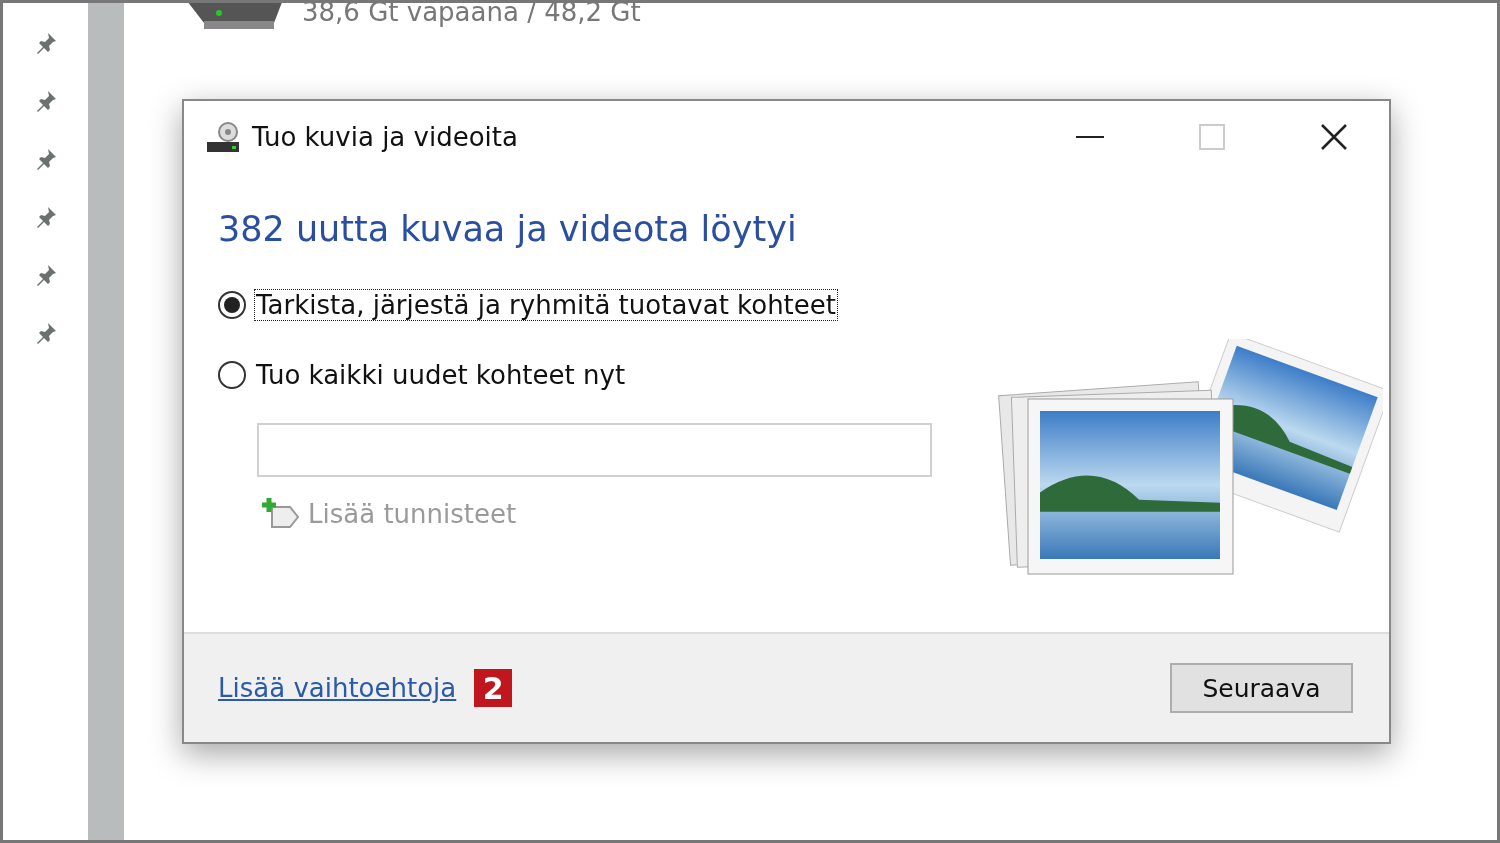 The width and height of the screenshot is (1500, 843). Describe the element at coordinates (508, 229) in the screenshot. I see `dialog-heading: 382 uutta kuvaa ja videota löytyi` at that location.